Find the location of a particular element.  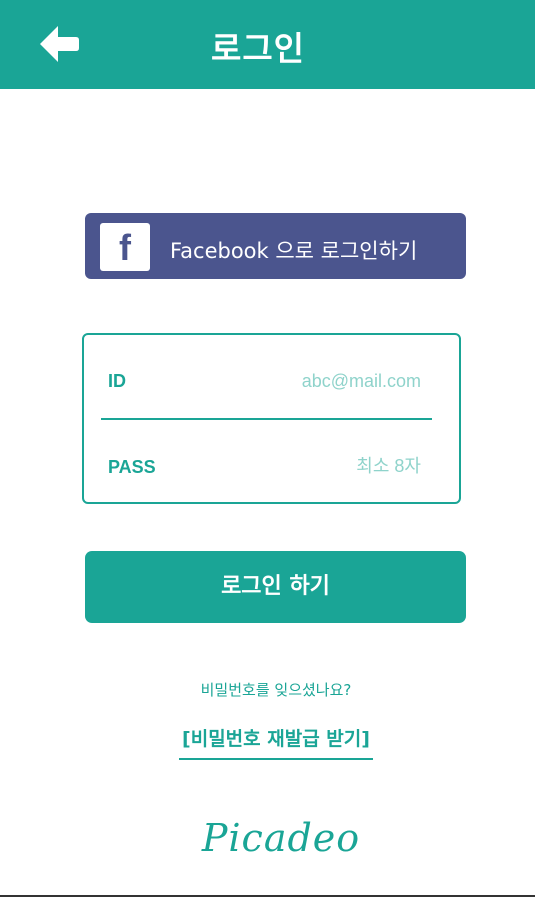

login-form: ID PASS is located at coordinates (271, 418).